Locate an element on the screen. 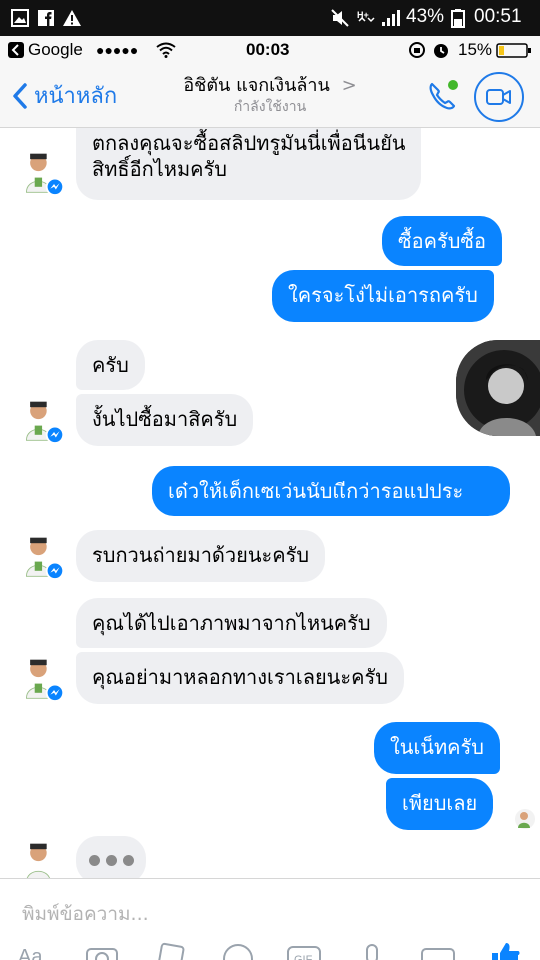 Image resolution: width=540 pixels, height=960 pixels. message-bubble-outgoing: เพียบเลย is located at coordinates (440, 804).